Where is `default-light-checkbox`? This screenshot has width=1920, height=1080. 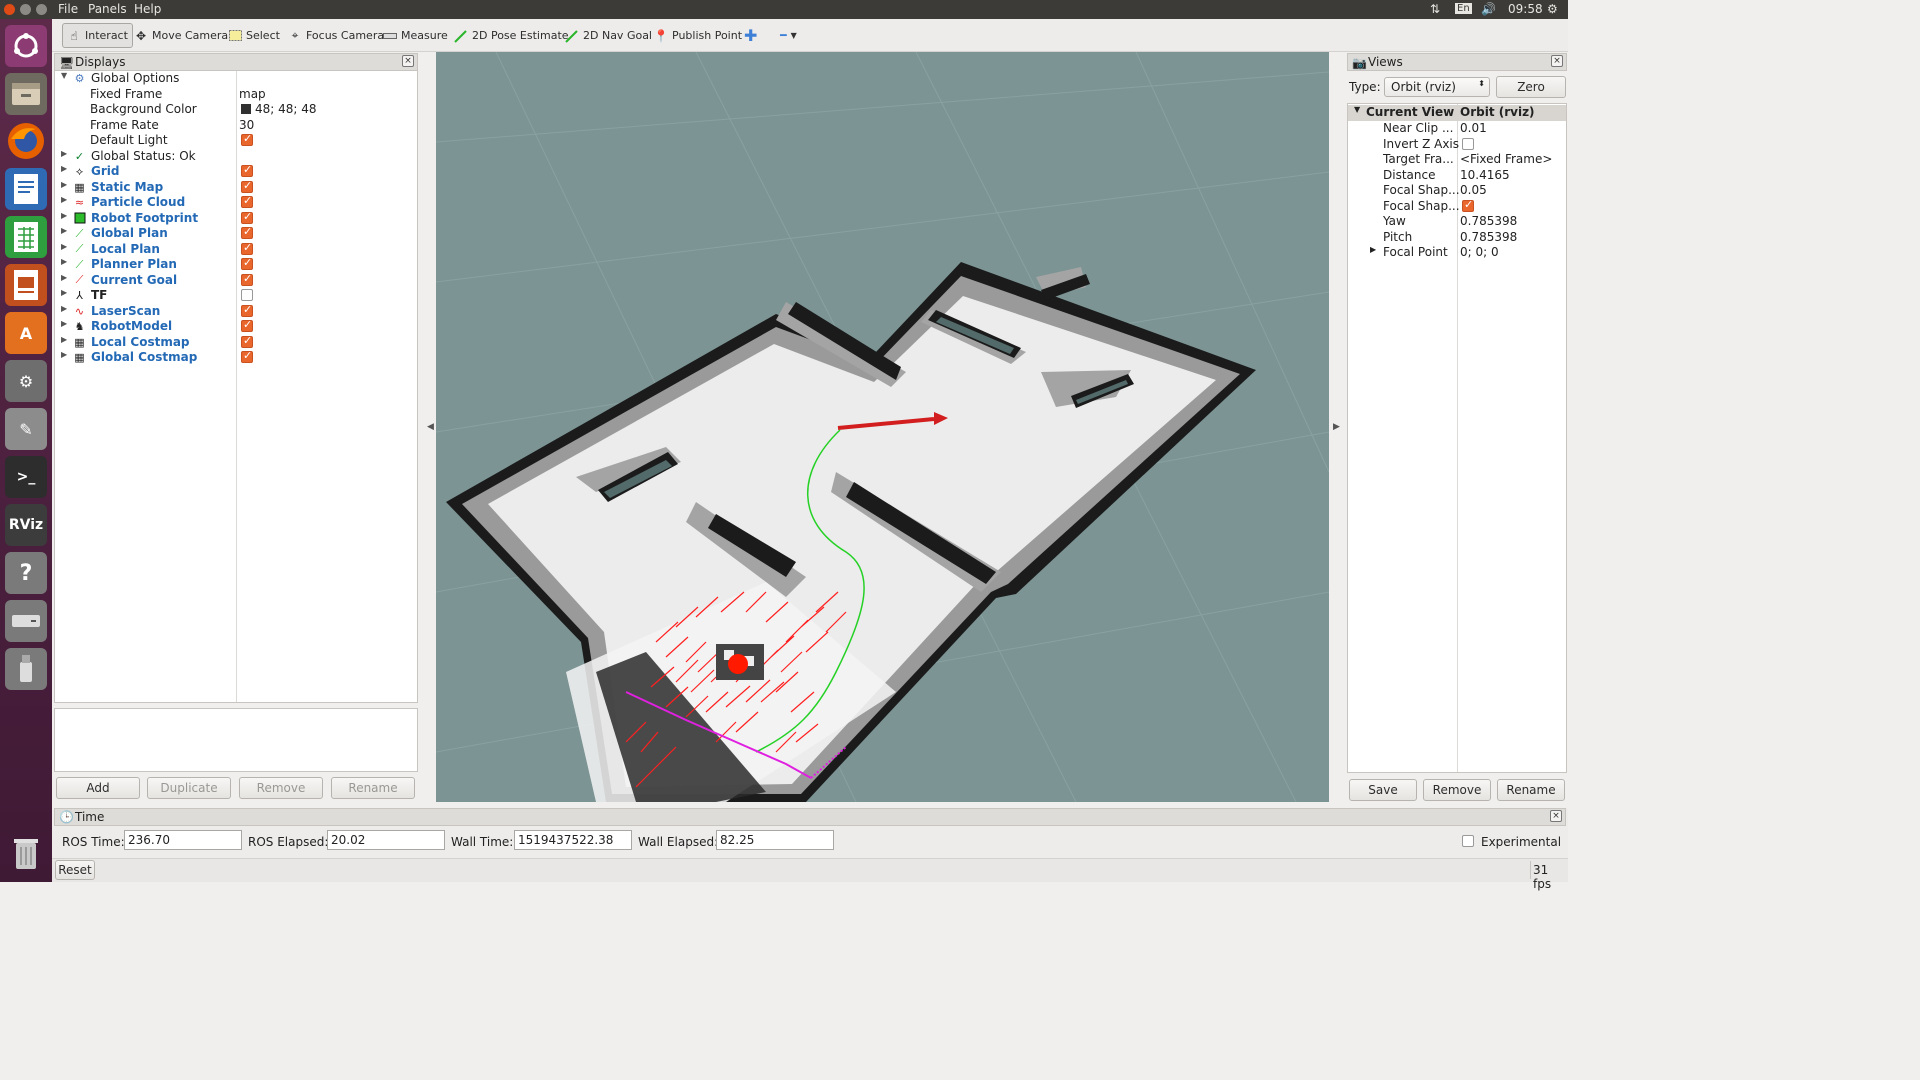 default-light-checkbox is located at coordinates (247, 139).